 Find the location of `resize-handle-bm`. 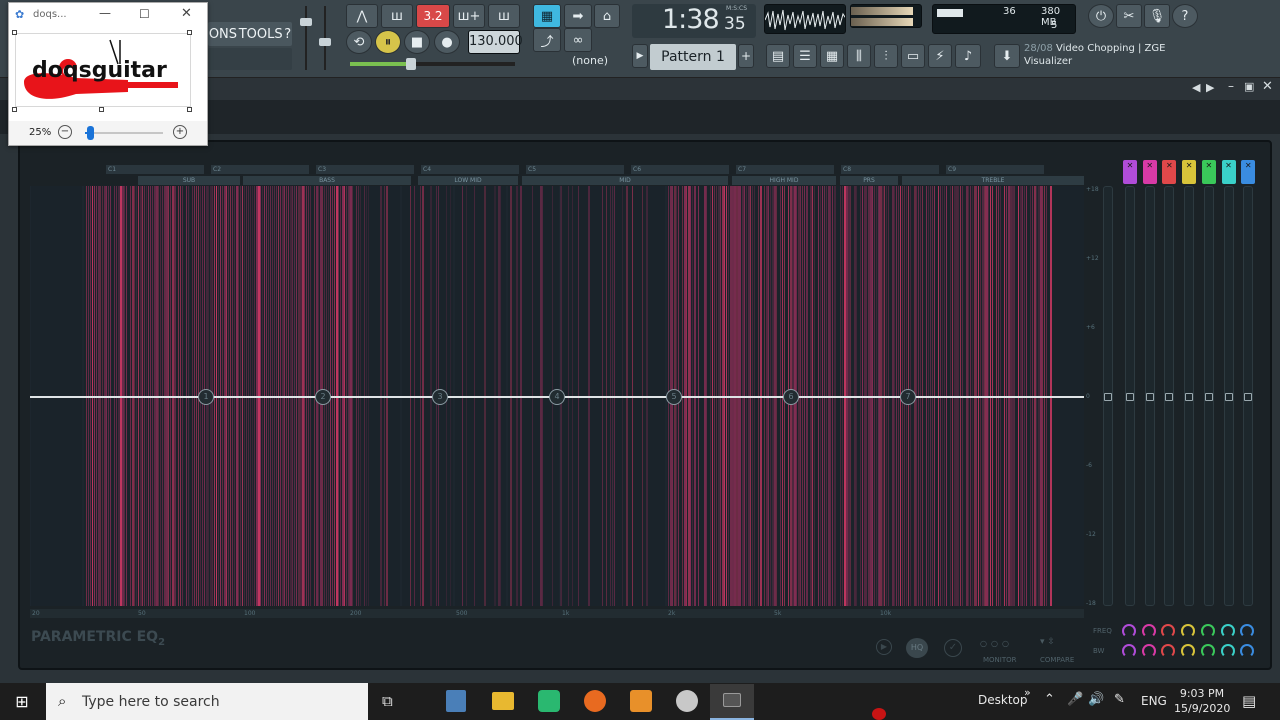

resize-handle-bm is located at coordinates (101, 109).